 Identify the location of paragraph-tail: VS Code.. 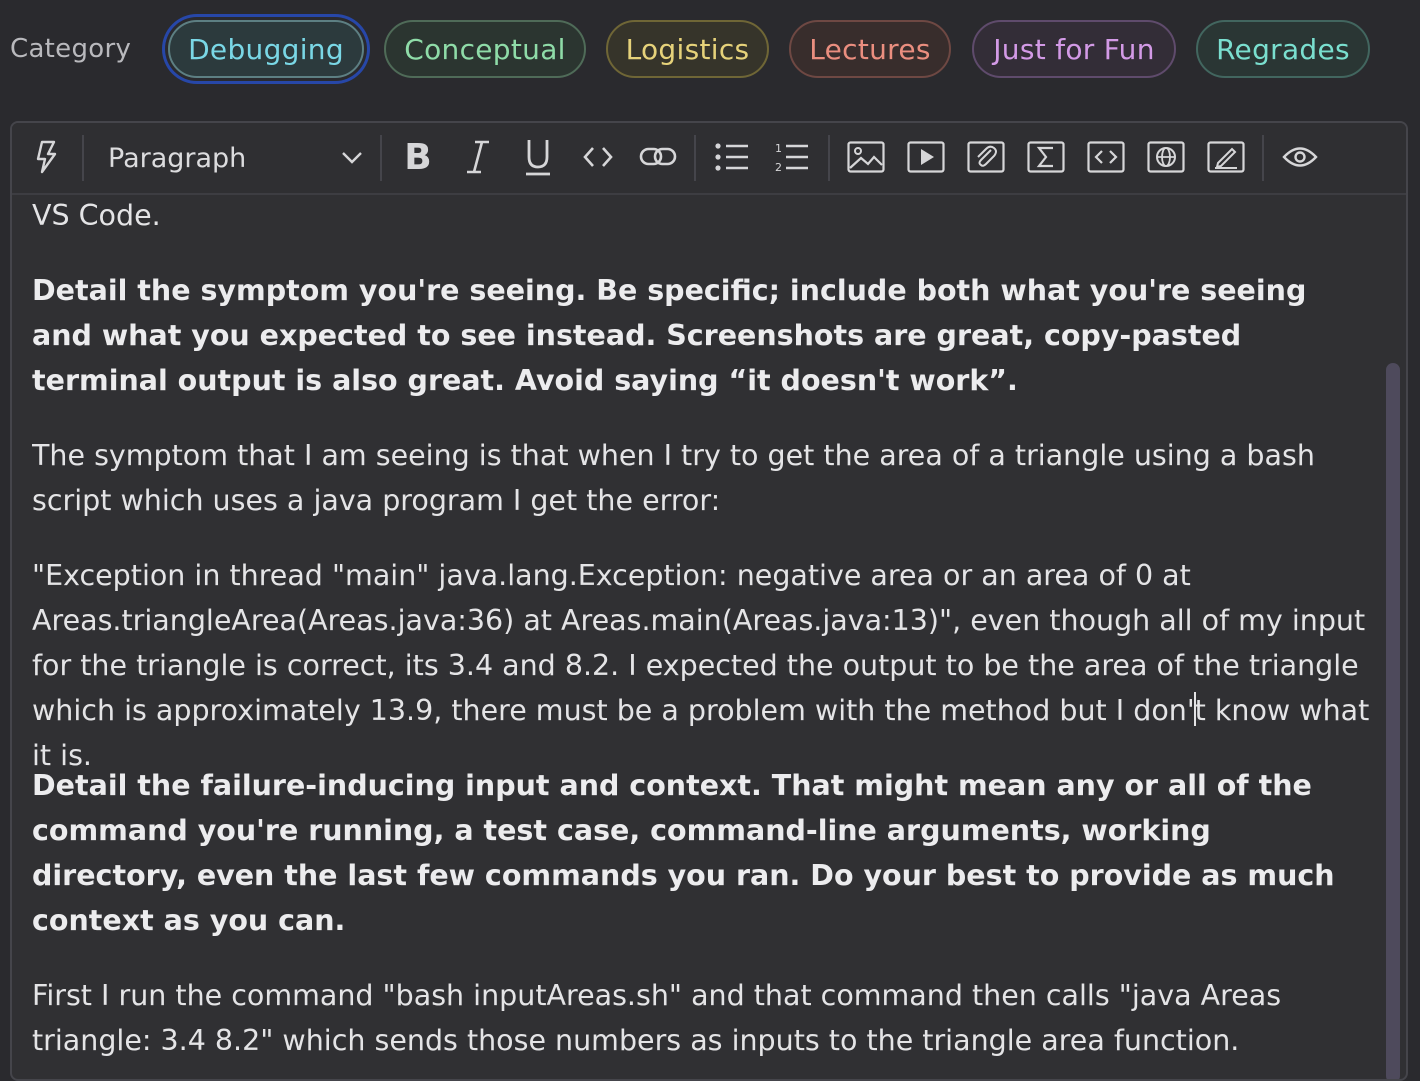
(96, 215).